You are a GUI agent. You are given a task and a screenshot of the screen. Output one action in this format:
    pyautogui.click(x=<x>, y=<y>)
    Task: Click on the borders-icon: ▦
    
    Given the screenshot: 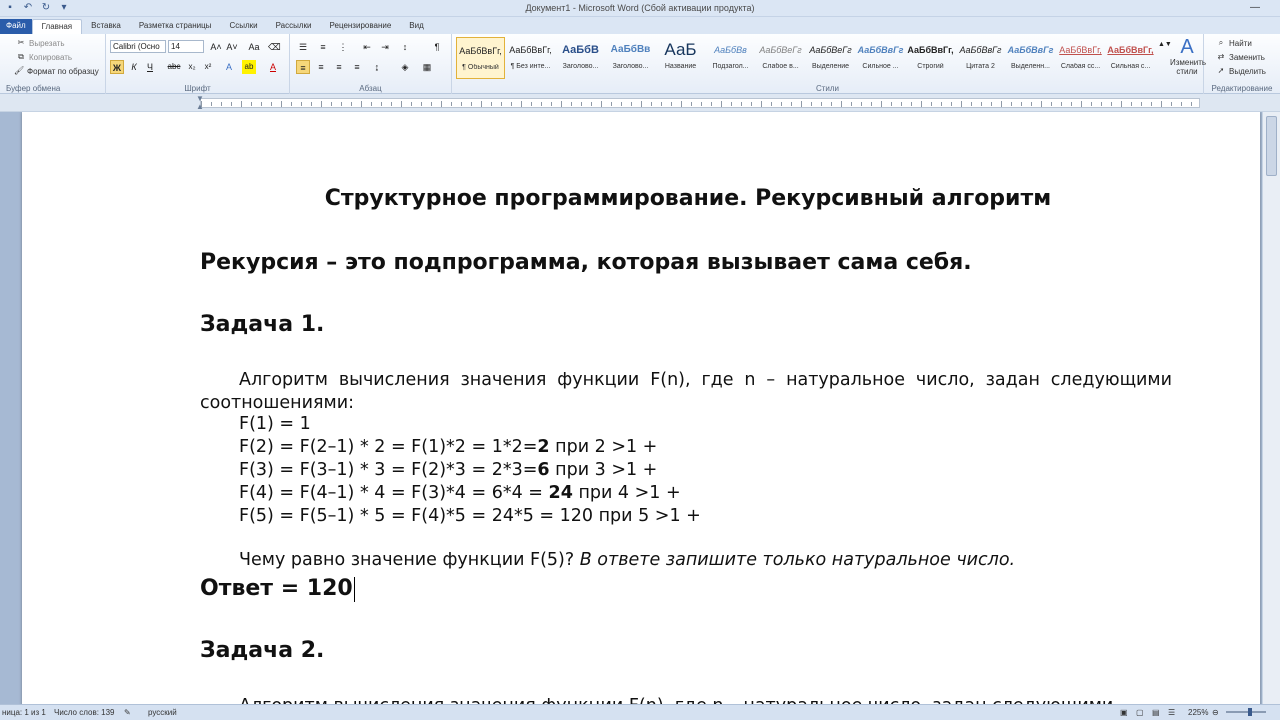 What is the action you would take?
    pyautogui.click(x=427, y=67)
    